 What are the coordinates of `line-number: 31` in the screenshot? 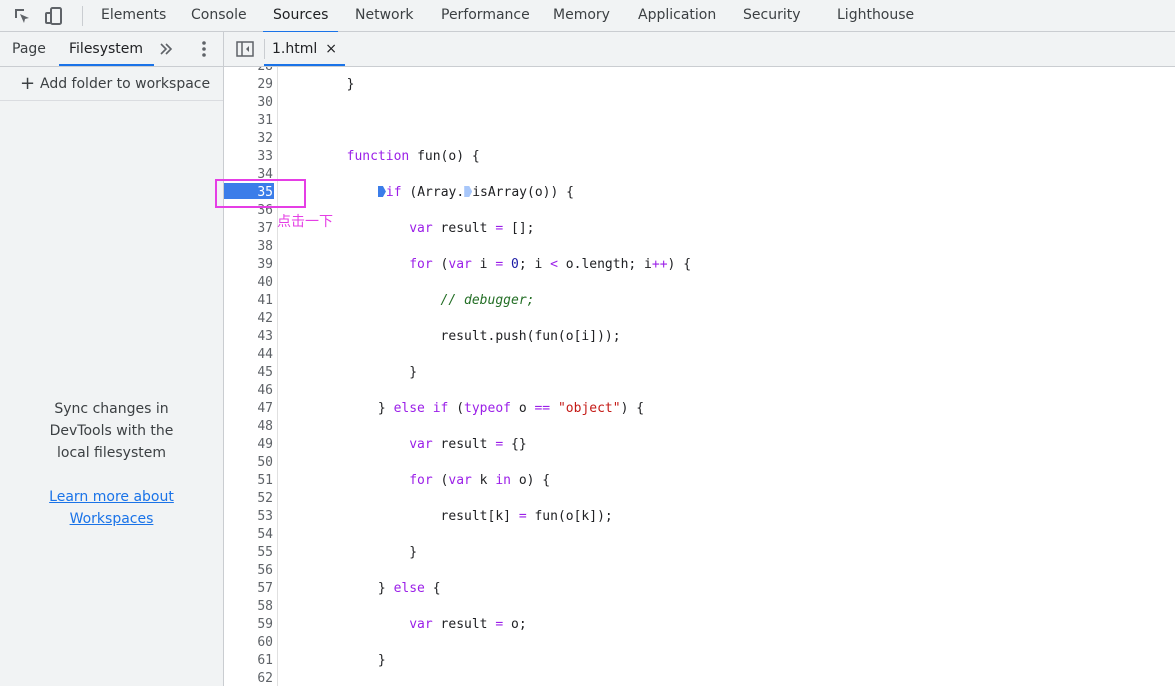 It's located at (248, 121).